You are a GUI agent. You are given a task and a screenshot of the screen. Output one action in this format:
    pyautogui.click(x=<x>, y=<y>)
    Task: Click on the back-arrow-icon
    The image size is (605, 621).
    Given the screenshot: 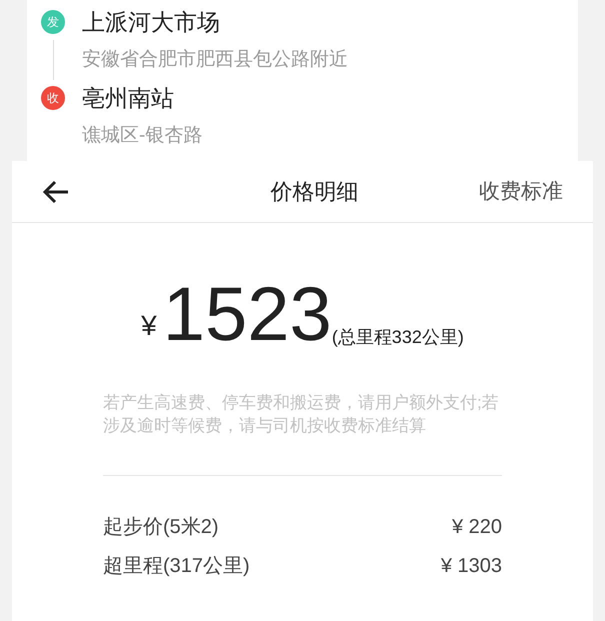 What is the action you would take?
    pyautogui.click(x=56, y=192)
    